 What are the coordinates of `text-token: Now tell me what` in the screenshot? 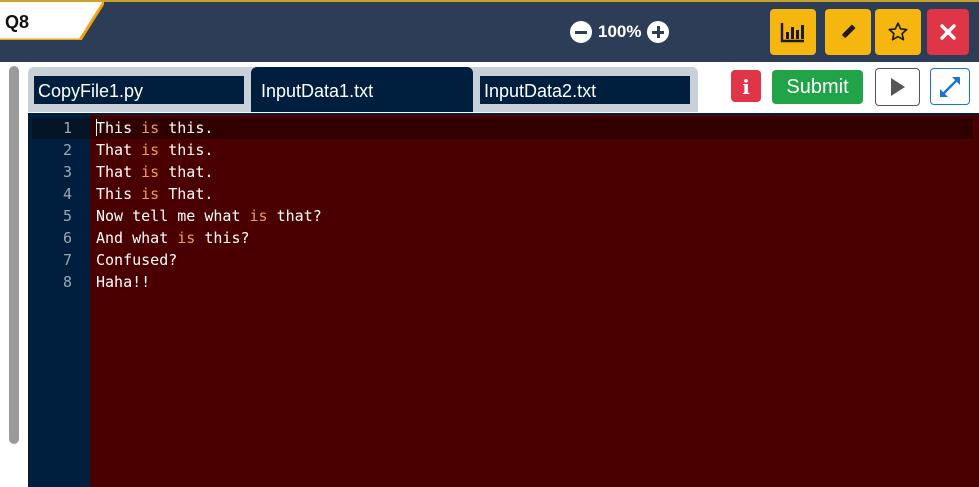 It's located at (173, 216).